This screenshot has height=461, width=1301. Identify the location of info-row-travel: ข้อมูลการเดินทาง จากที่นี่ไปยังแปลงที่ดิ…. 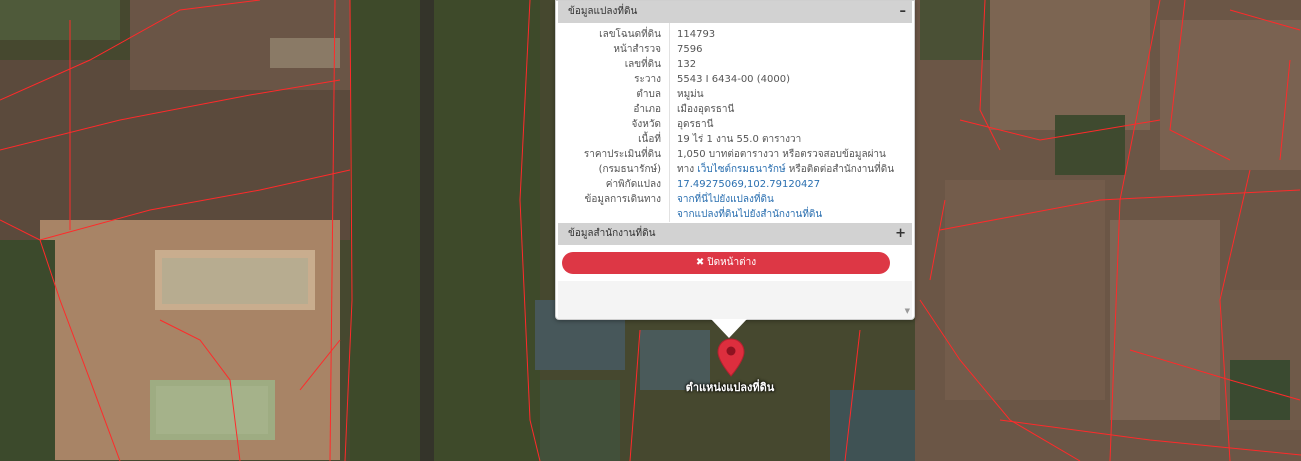
(735, 207).